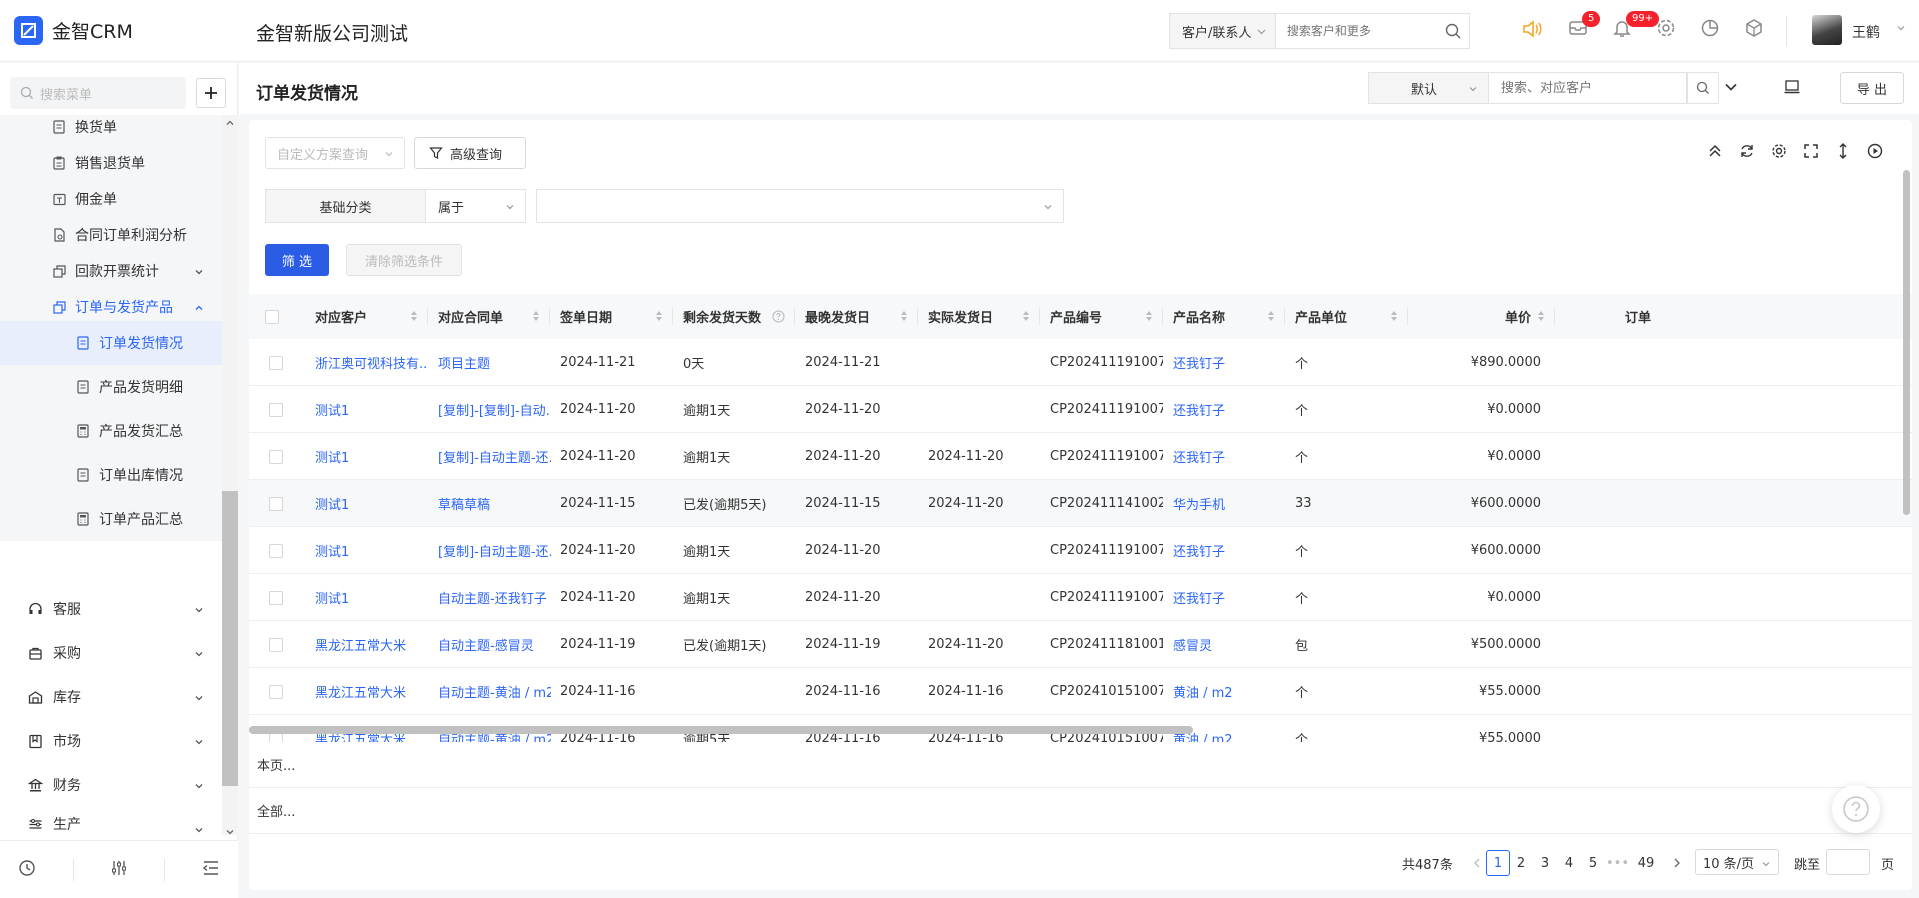 This screenshot has height=898, width=1919. What do you see at coordinates (211, 93) in the screenshot?
I see `add-button` at bounding box center [211, 93].